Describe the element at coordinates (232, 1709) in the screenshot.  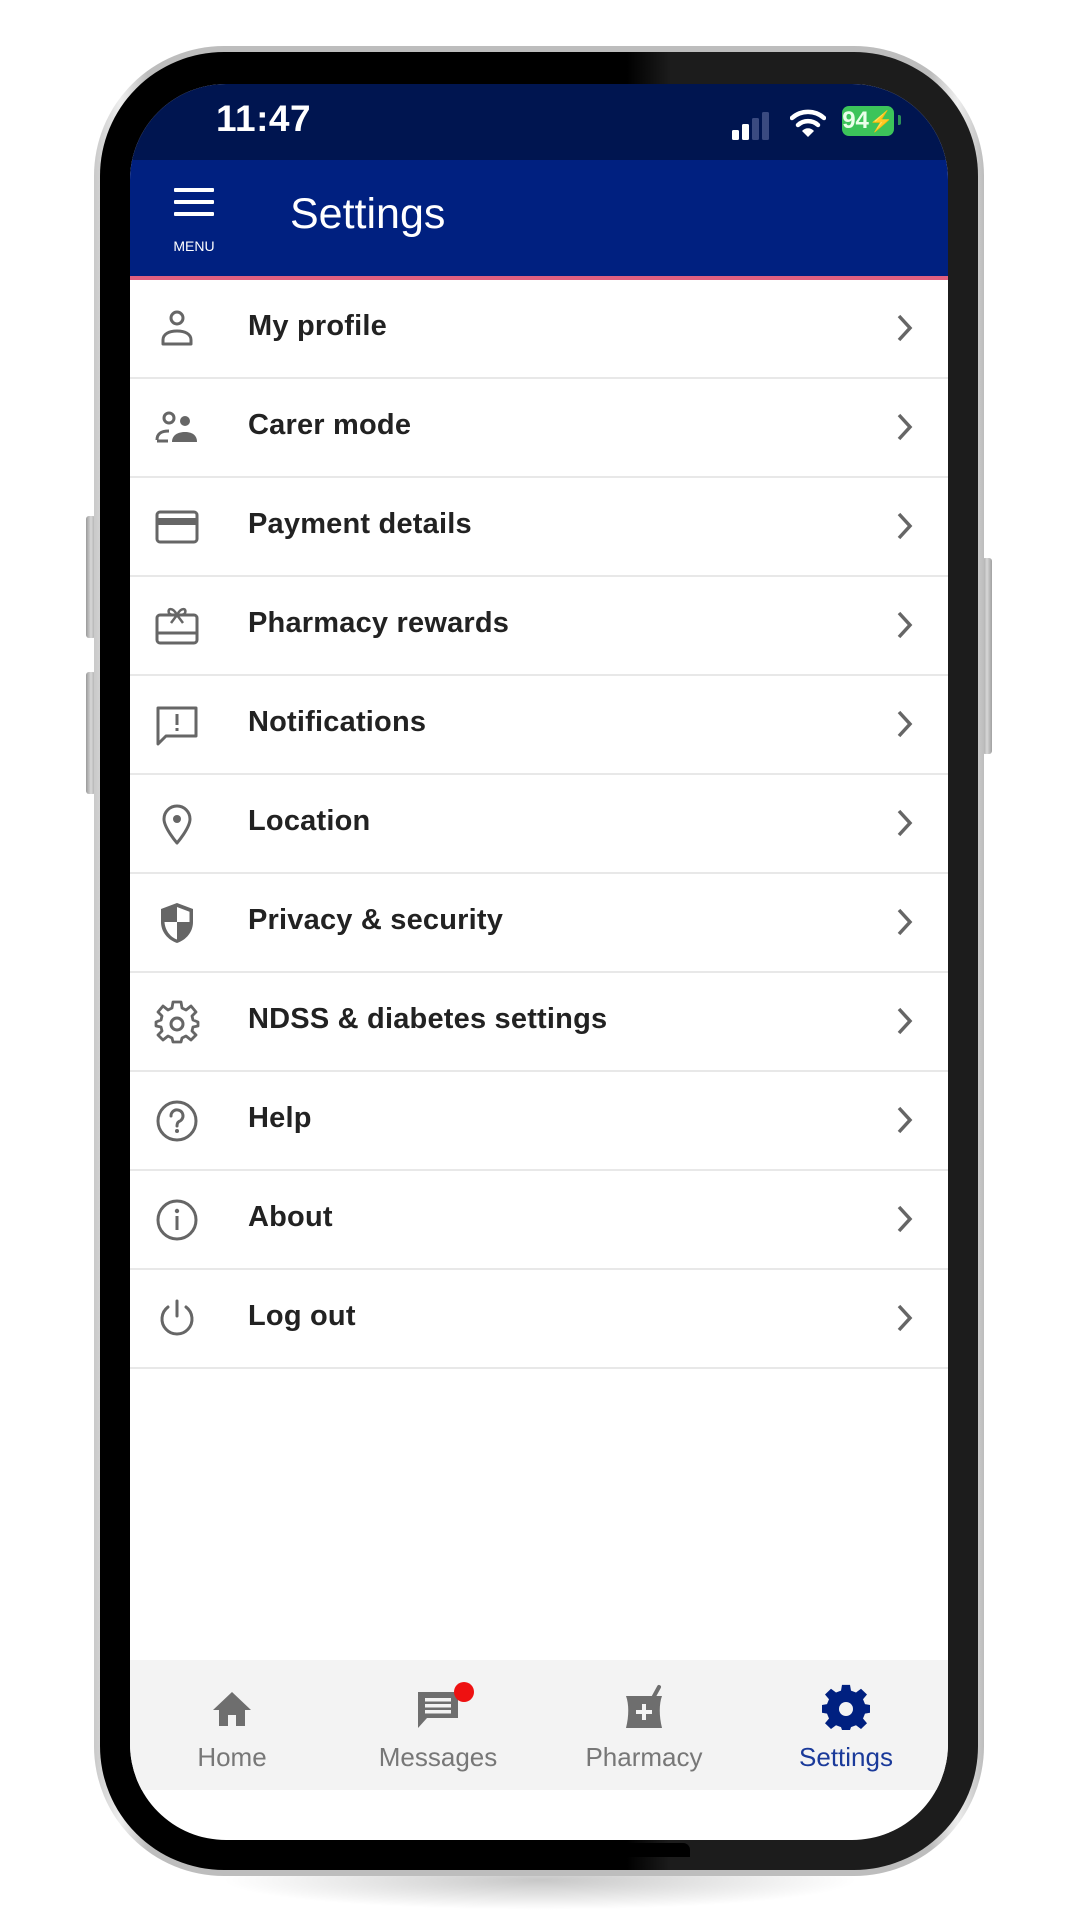
I see `home-icon` at that location.